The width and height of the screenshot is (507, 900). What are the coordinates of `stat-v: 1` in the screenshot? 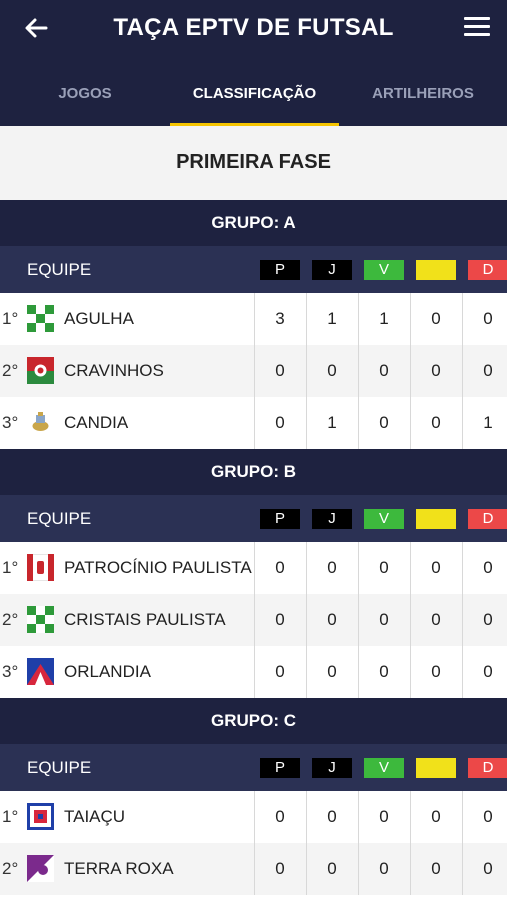 It's located at (384, 318).